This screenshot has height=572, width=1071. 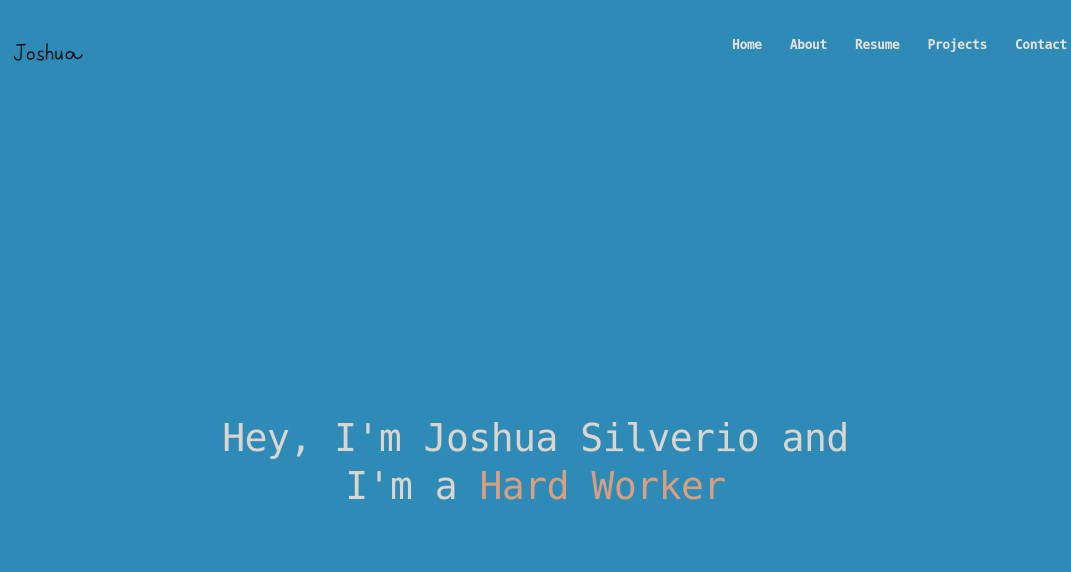 I want to click on nav-link-projects: Projects, so click(x=958, y=46).